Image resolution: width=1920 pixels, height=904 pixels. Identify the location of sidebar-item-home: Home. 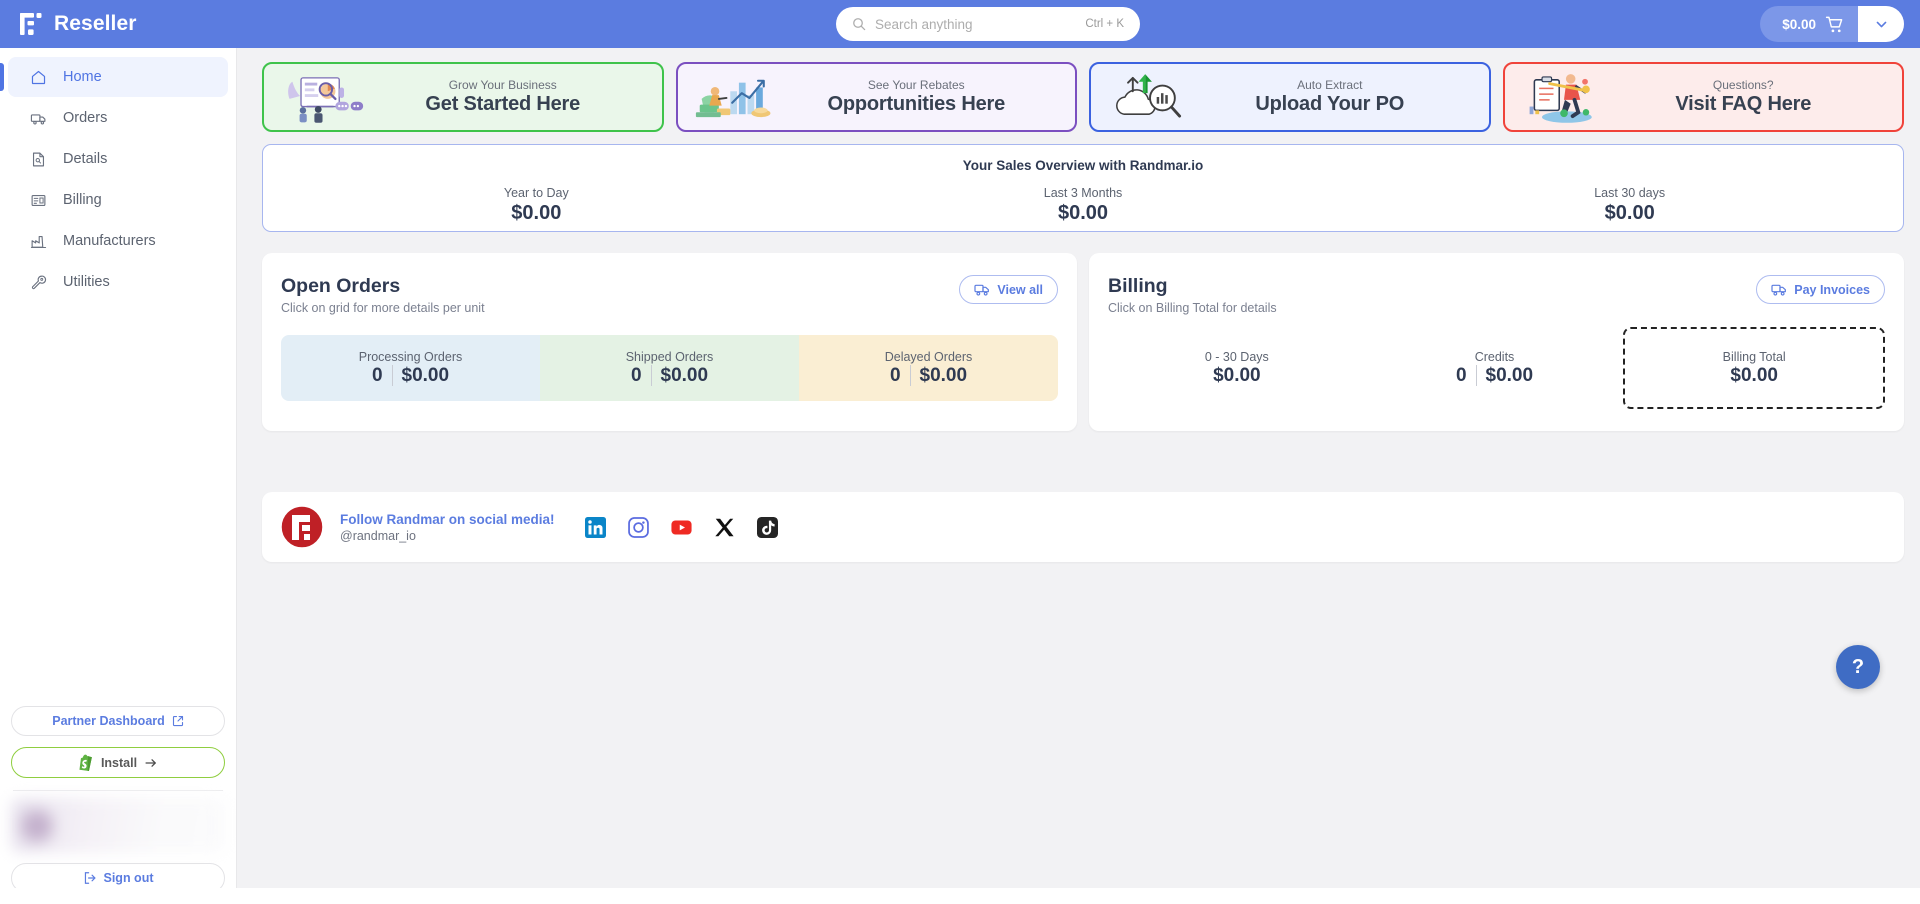
(114, 77).